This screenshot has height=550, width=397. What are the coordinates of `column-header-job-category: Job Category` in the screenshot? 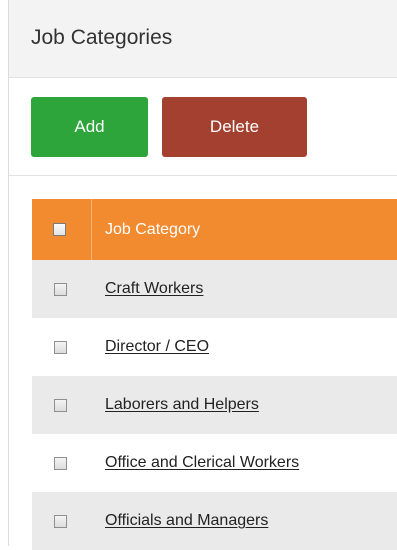 It's located at (146, 230).